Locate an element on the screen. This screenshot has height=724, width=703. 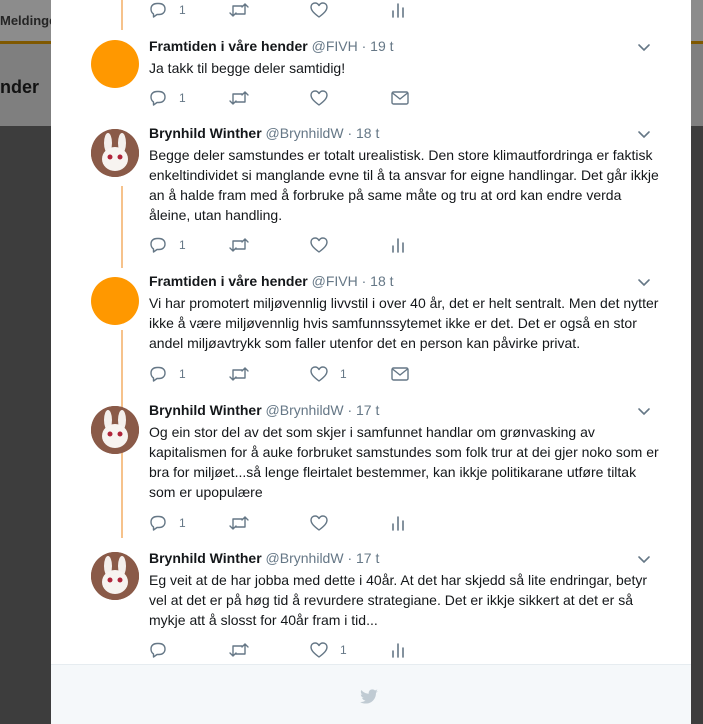
tweet-timestamp: 19 t is located at coordinates (381, 46).